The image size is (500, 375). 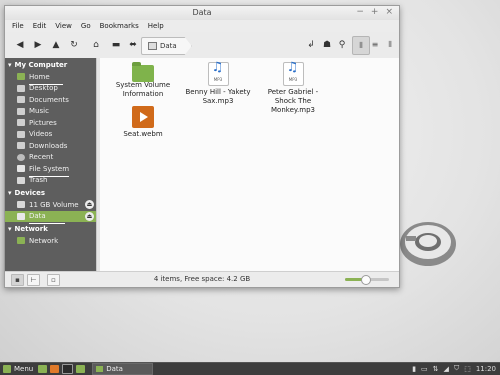 I want to click on breadcrumb-data: Data, so click(x=166, y=46).